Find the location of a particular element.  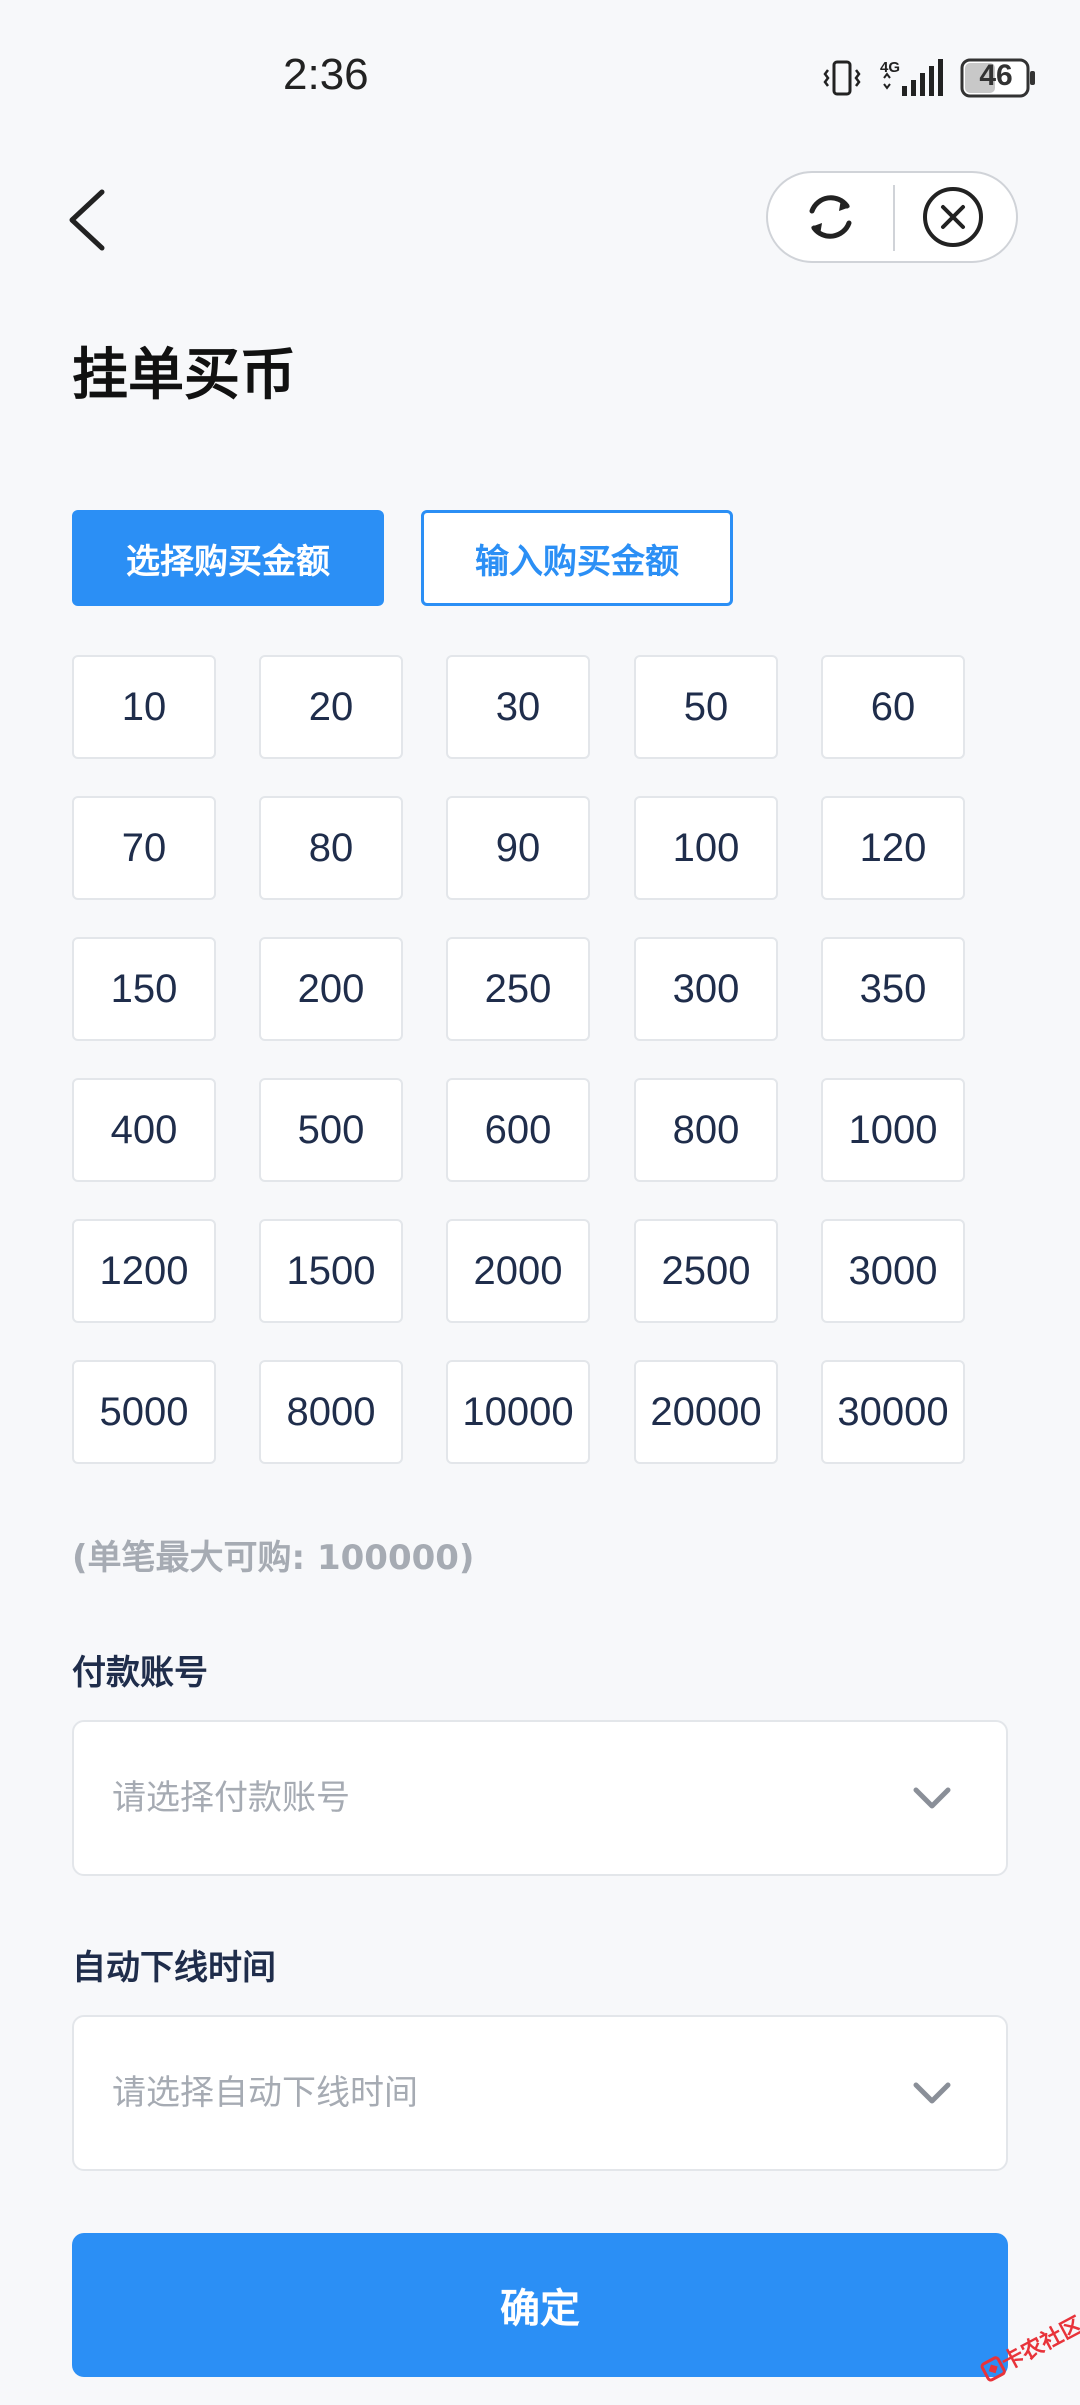

chevron-left-icon is located at coordinates (87, 220).